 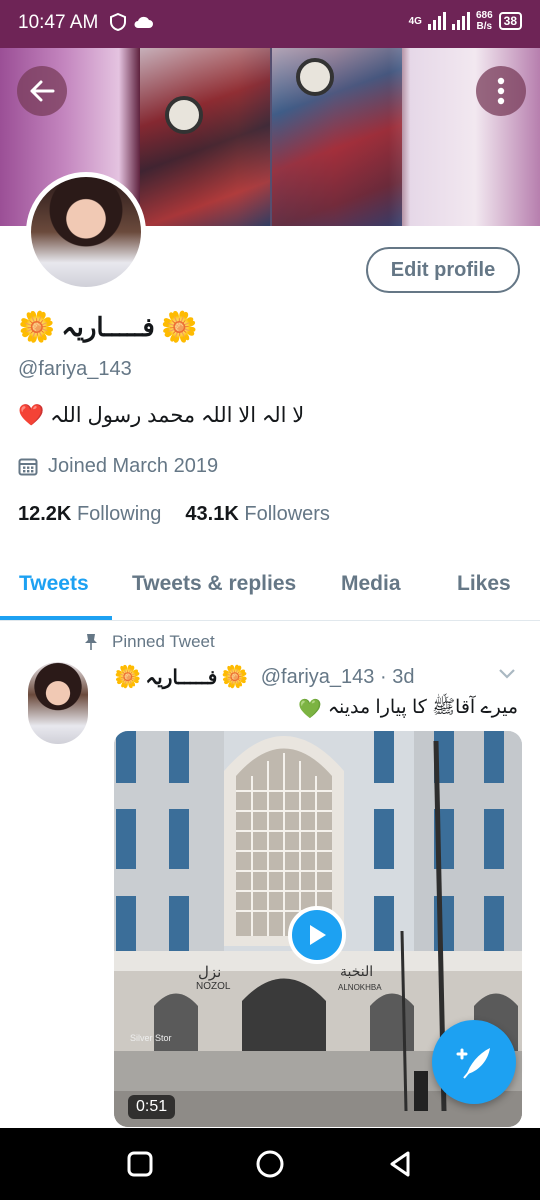 What do you see at coordinates (163, 641) in the screenshot?
I see `pinned-text: Pinned Tweet` at bounding box center [163, 641].